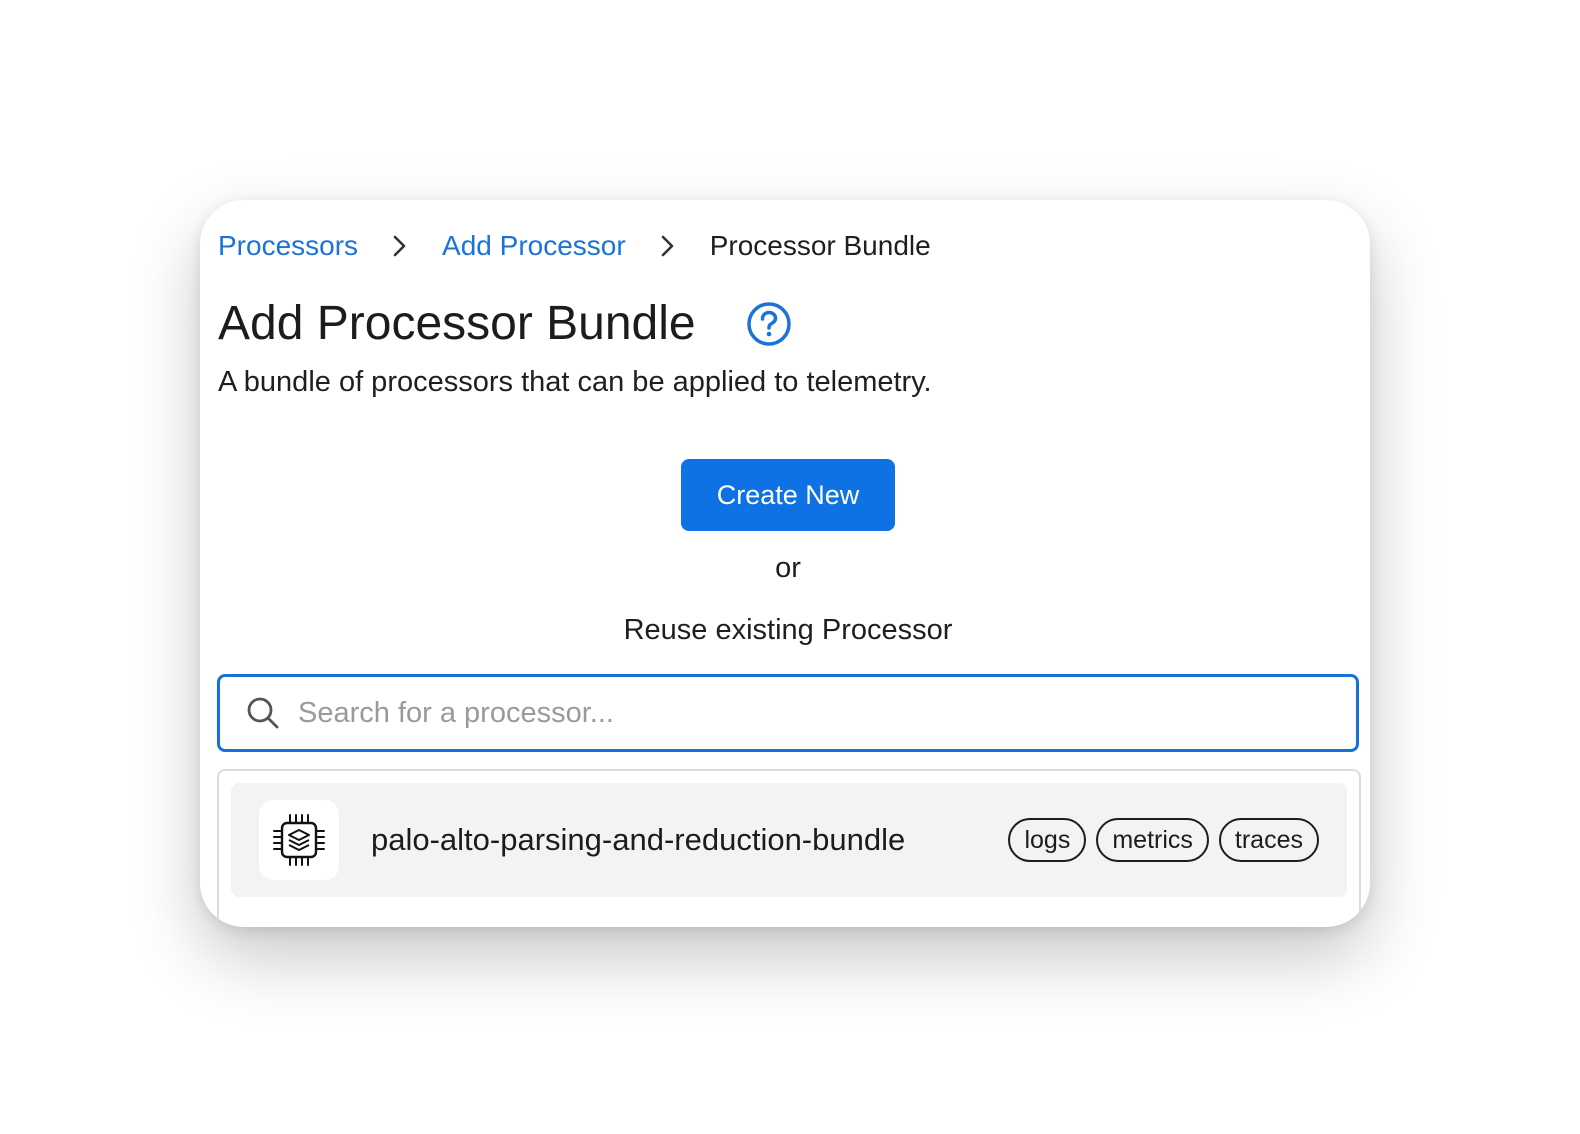 This screenshot has width=1580, height=1134. I want to click on reuse-existing-label: Reuse existing Processor, so click(788, 630).